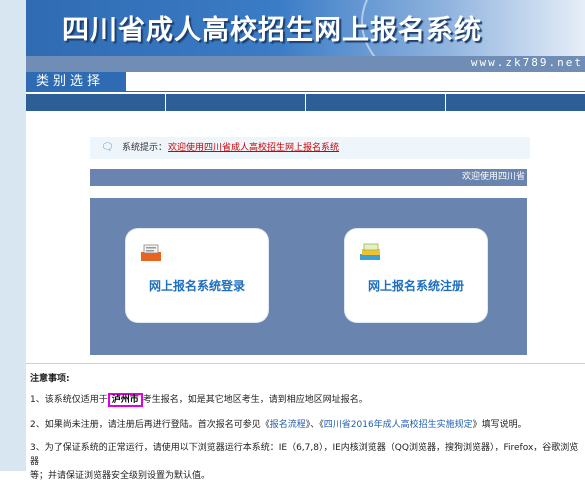  What do you see at coordinates (196, 286) in the screenshot?
I see `login-label: 网上报名系统登录` at bounding box center [196, 286].